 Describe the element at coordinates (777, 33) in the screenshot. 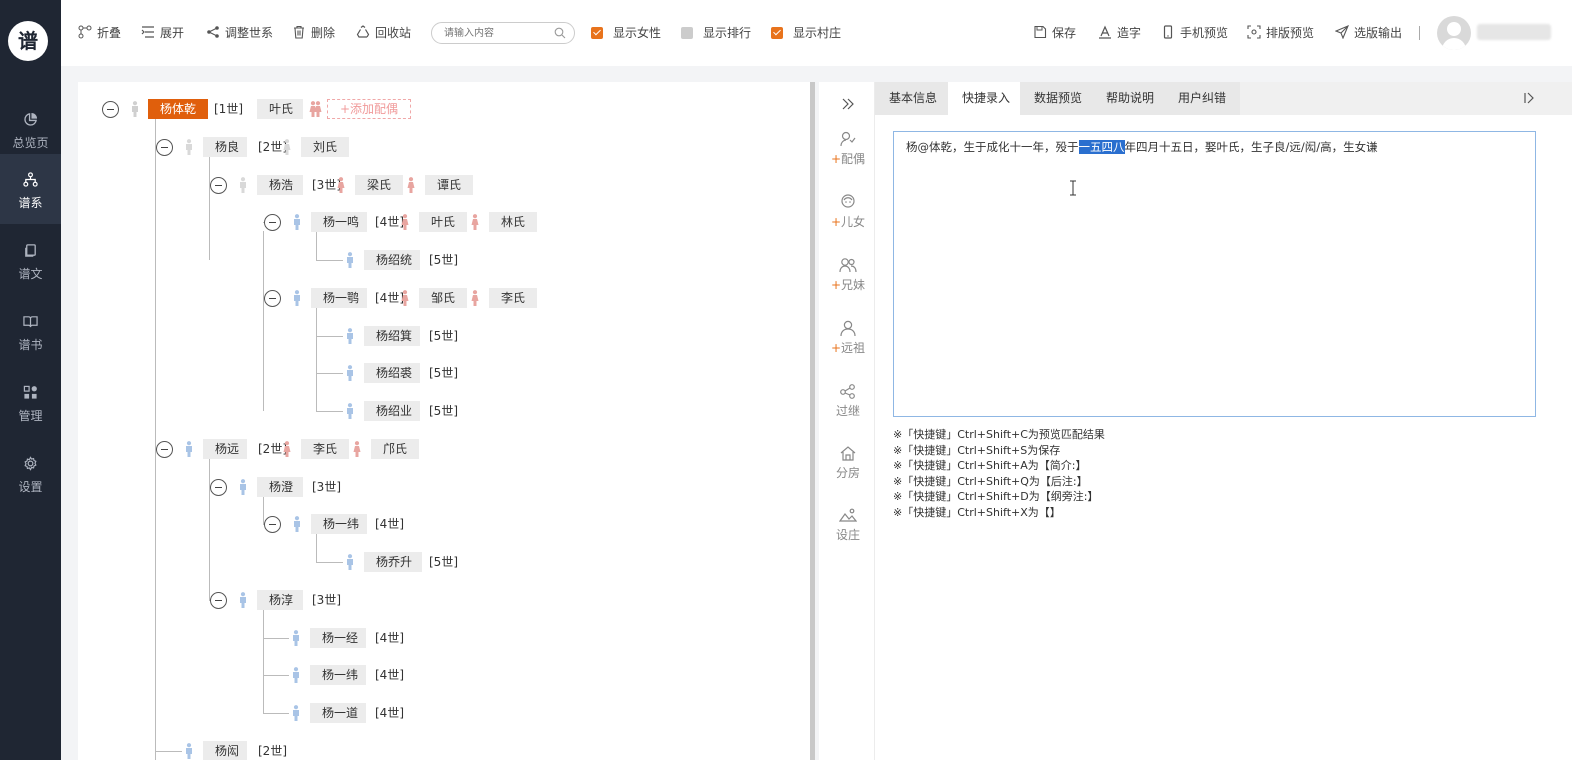

I see `checkbox-checked-icon` at that location.